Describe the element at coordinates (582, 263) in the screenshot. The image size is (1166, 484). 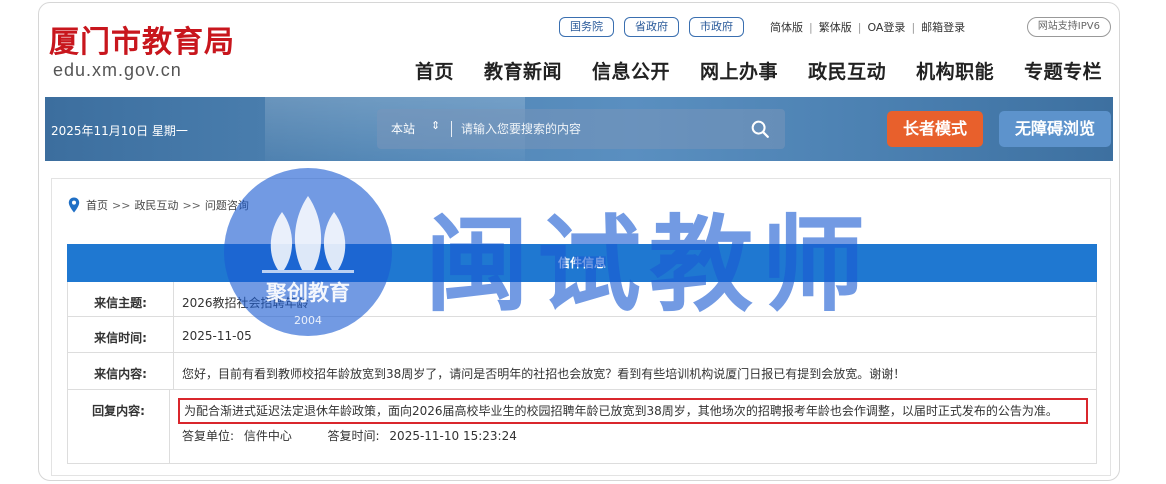
I see `table-heading: 信件信息` at that location.